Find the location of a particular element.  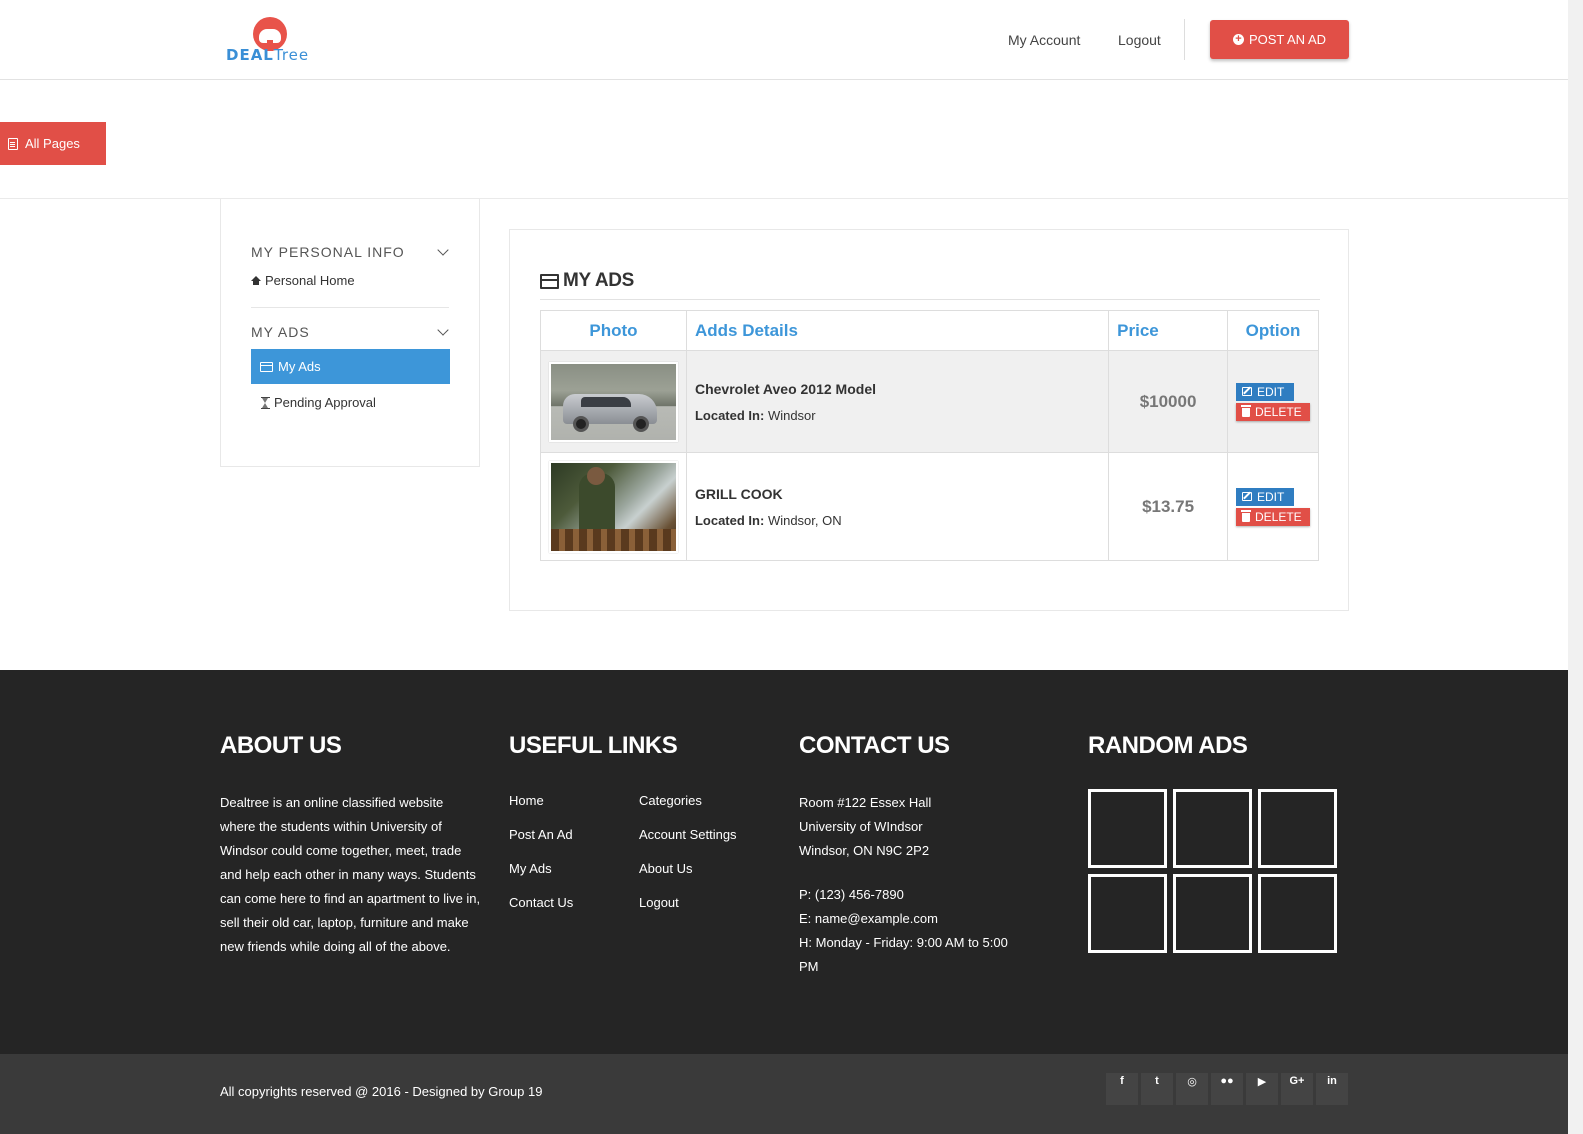

located-label: Located In: is located at coordinates (729, 520).